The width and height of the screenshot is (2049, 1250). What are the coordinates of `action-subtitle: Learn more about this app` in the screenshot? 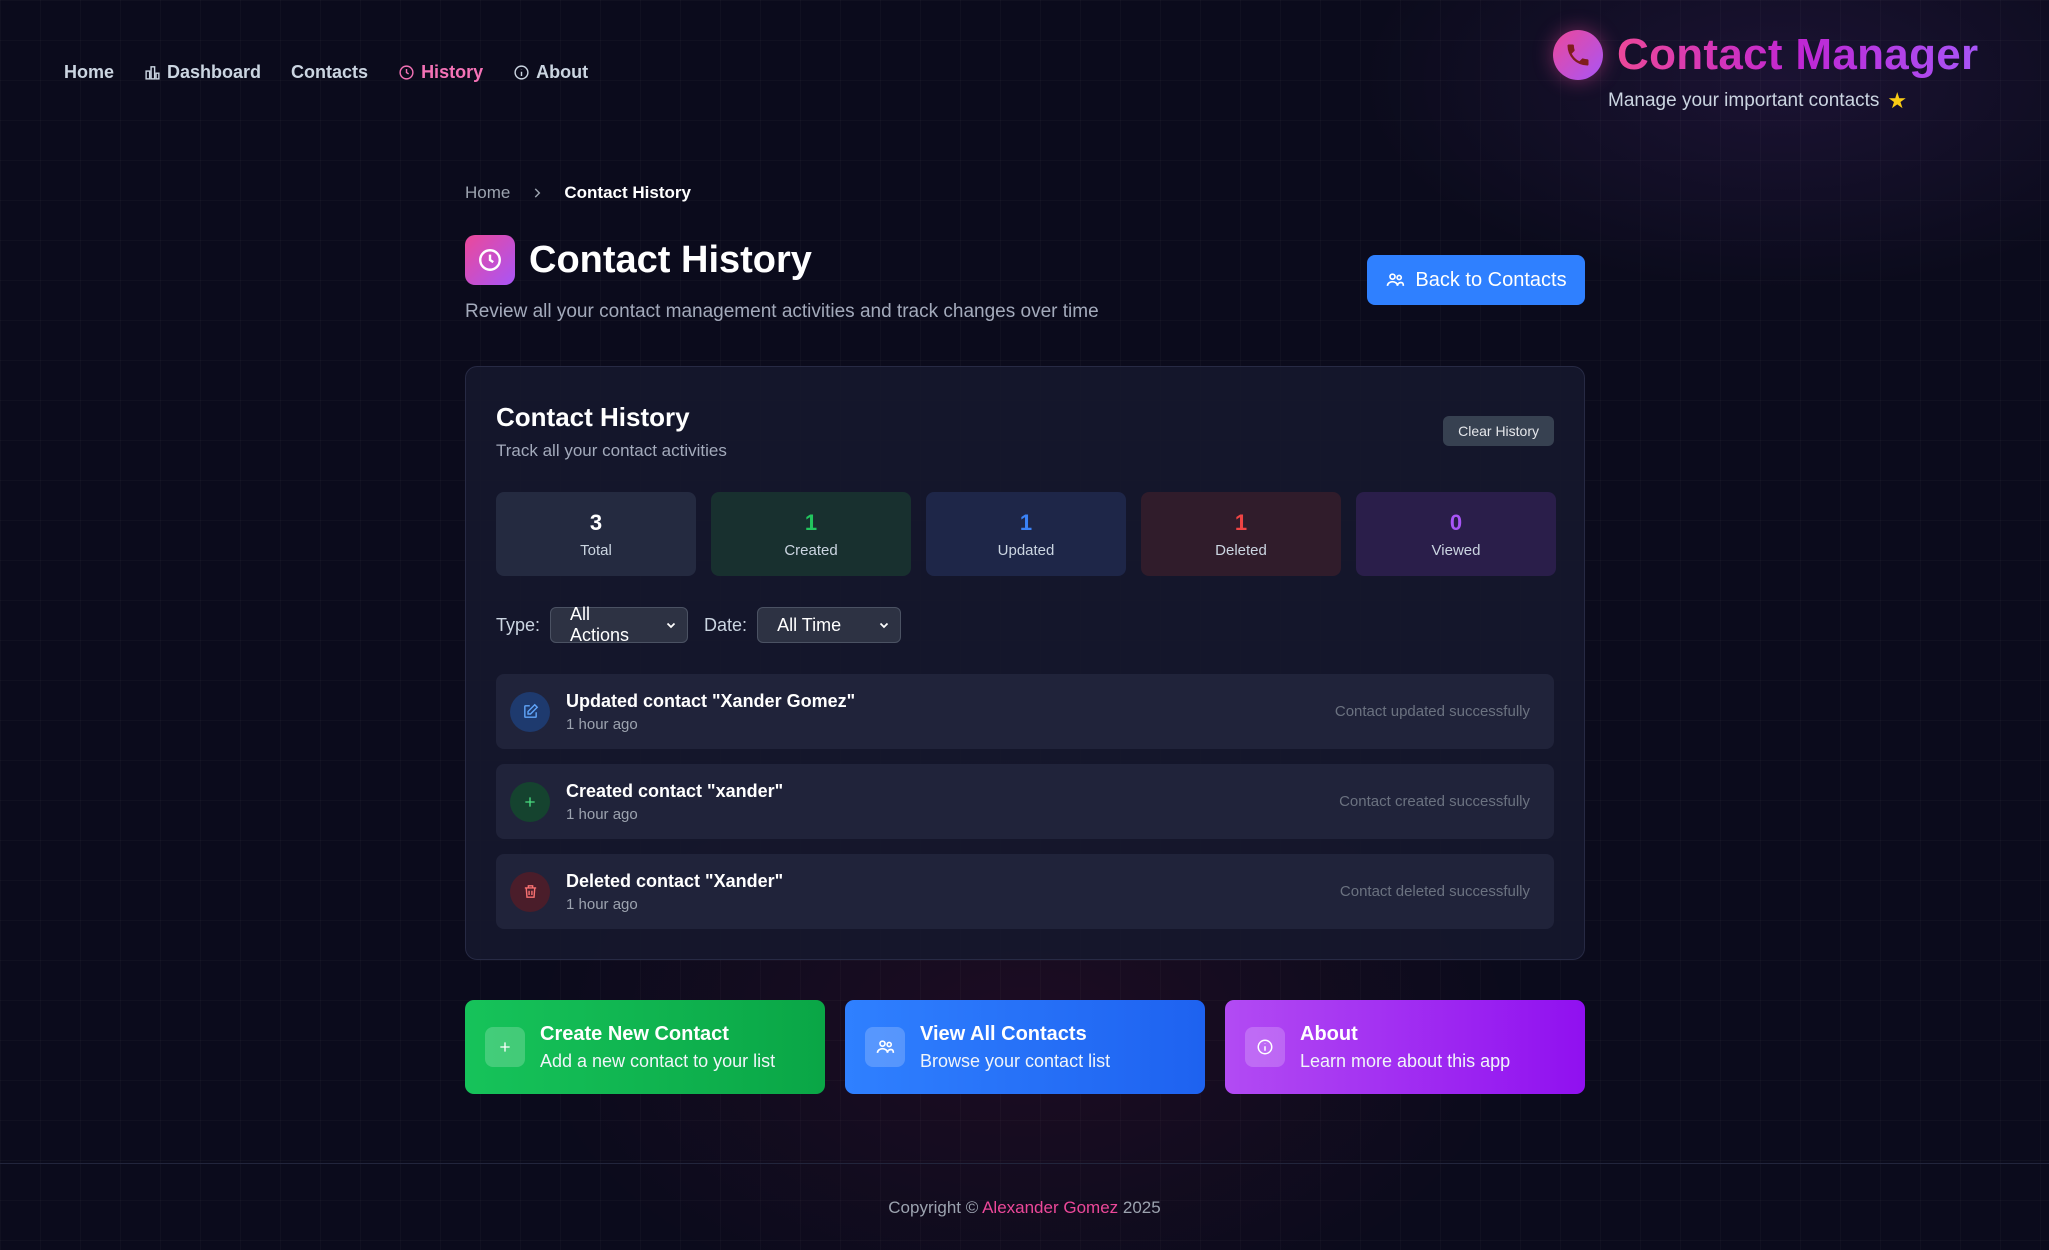 It's located at (1405, 1060).